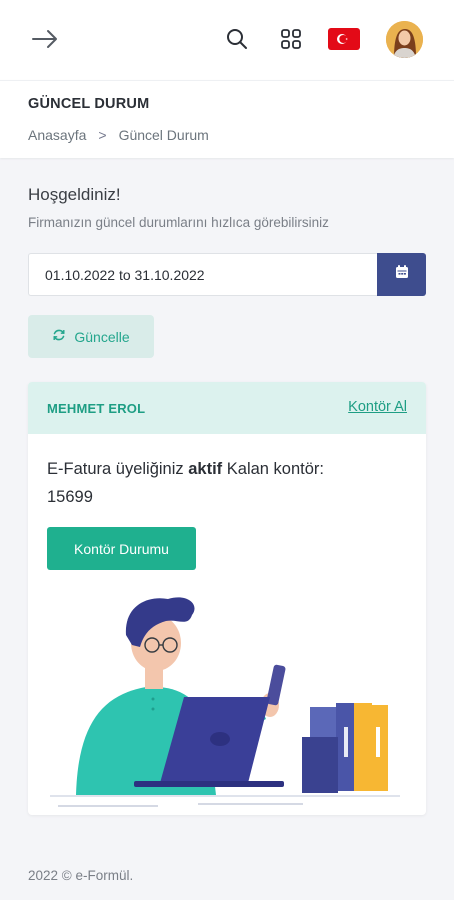 The image size is (454, 900). Describe the element at coordinates (275, 469) in the screenshot. I see `status-suffix: Kalan kontör:` at that location.